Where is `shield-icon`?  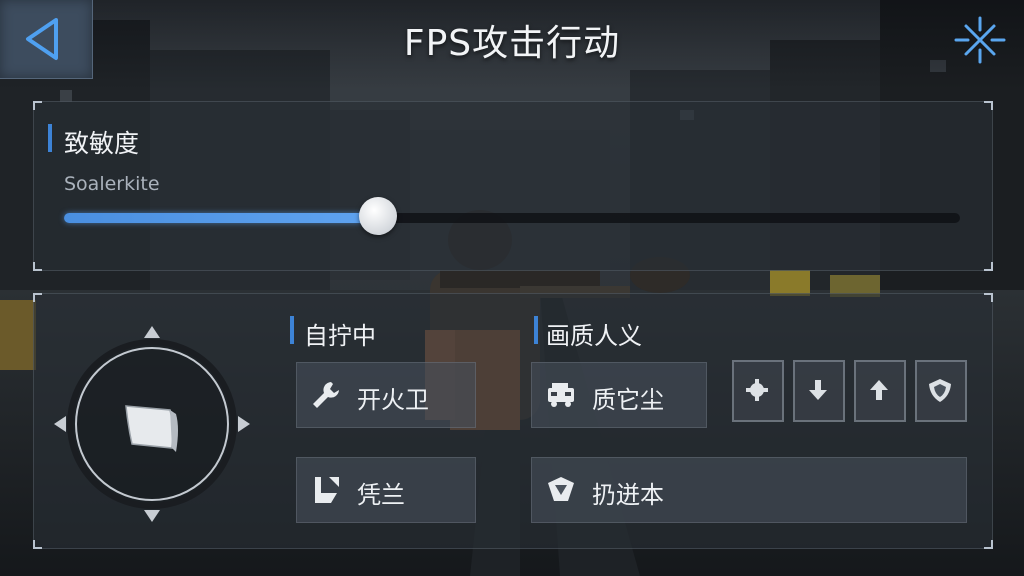 shield-icon is located at coordinates (940, 390).